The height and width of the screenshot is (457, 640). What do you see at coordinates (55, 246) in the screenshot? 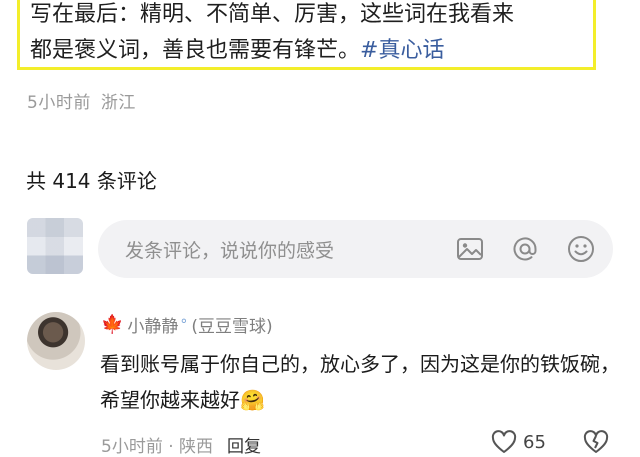
I see `current-user-avatar` at bounding box center [55, 246].